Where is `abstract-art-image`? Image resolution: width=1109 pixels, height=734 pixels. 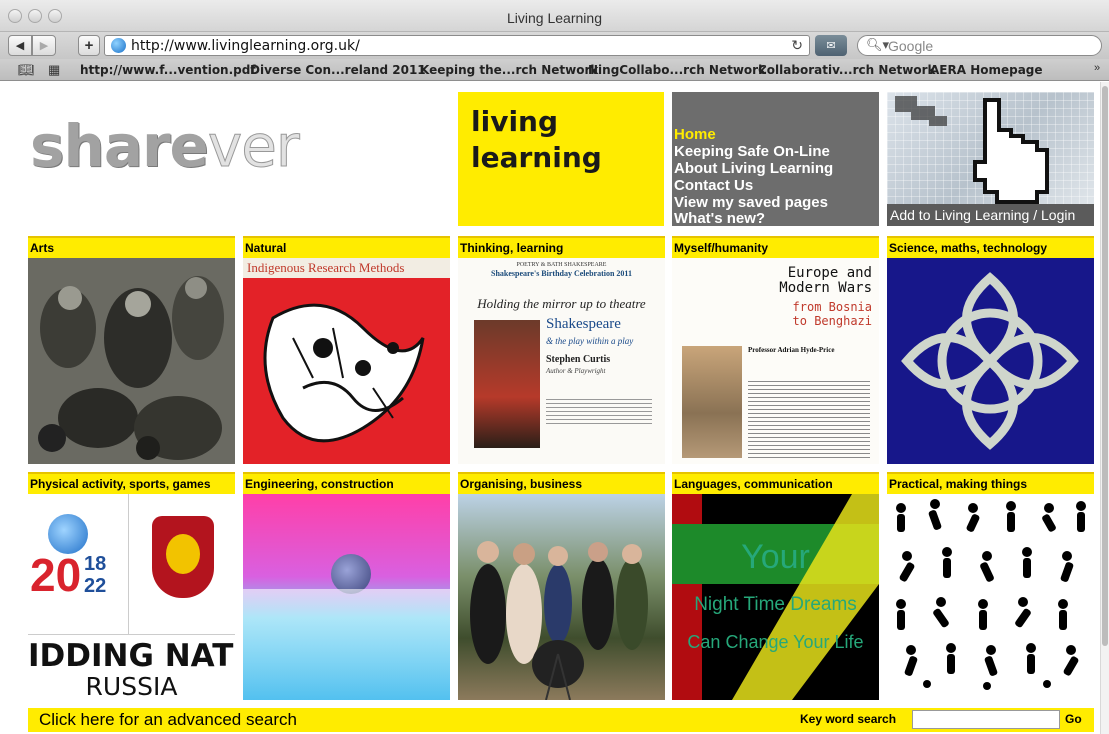
abstract-art-image is located at coordinates (346, 371).